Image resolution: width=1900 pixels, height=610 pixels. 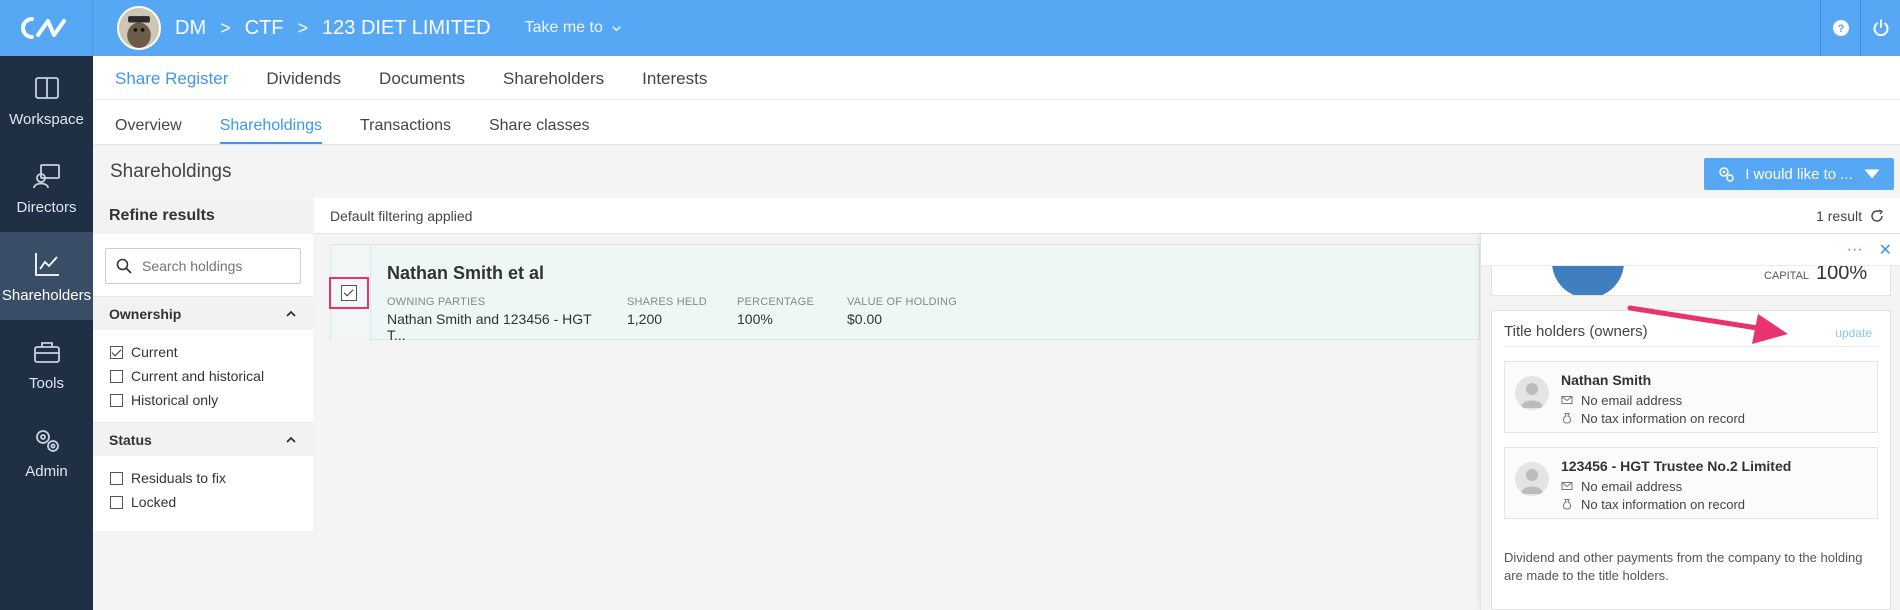 I want to click on tab-documents: Documents, so click(x=422, y=84).